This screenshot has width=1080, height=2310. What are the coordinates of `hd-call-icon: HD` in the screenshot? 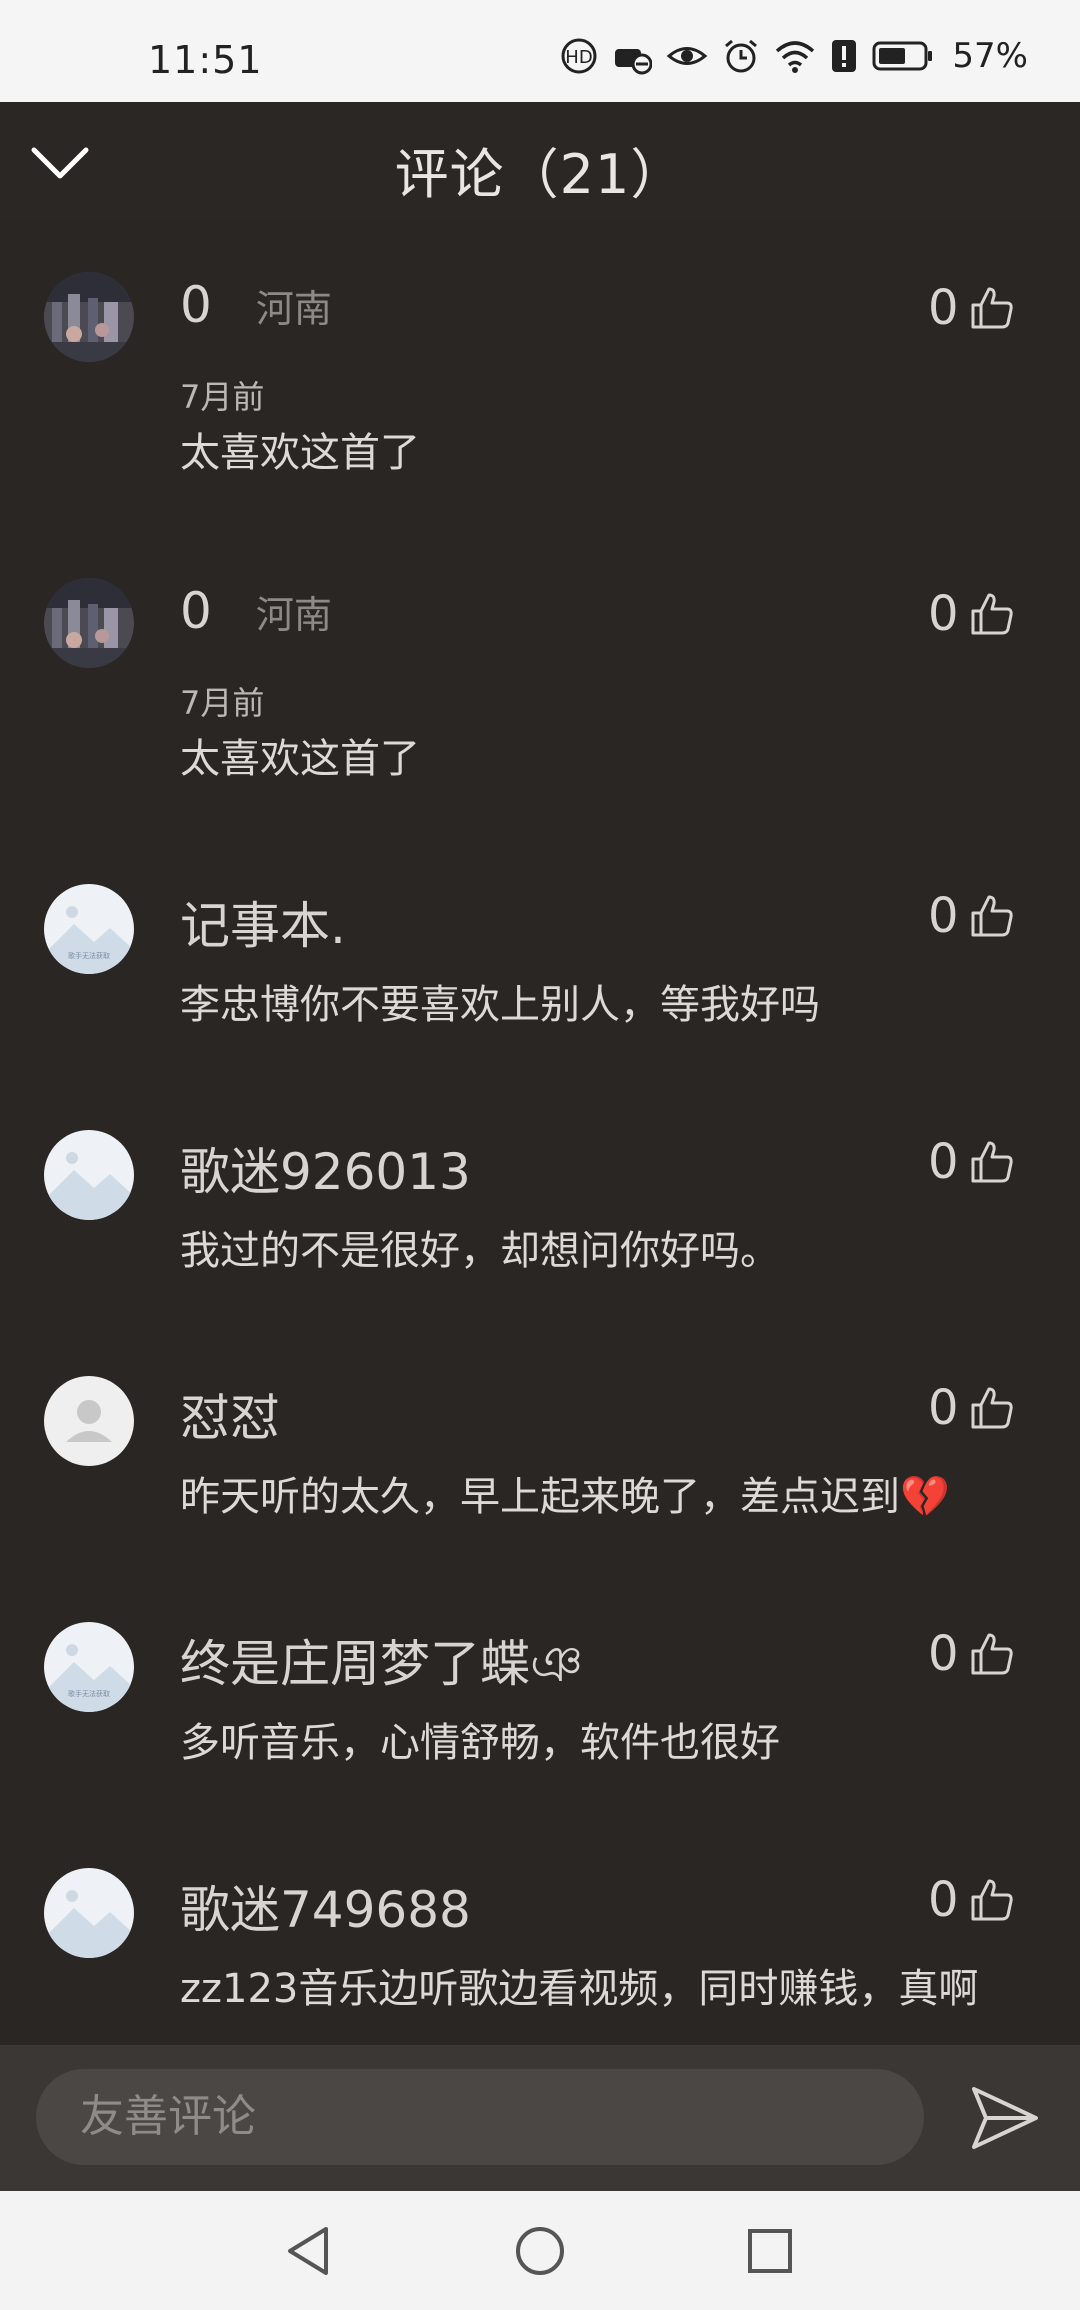 It's located at (579, 56).